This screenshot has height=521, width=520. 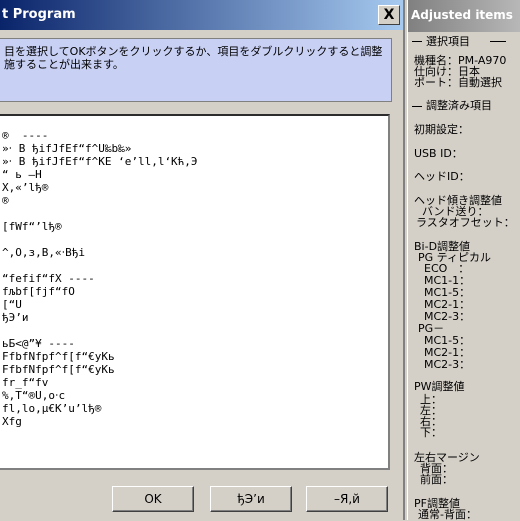 I want to click on list-item: ® ----, so click(x=194, y=135).